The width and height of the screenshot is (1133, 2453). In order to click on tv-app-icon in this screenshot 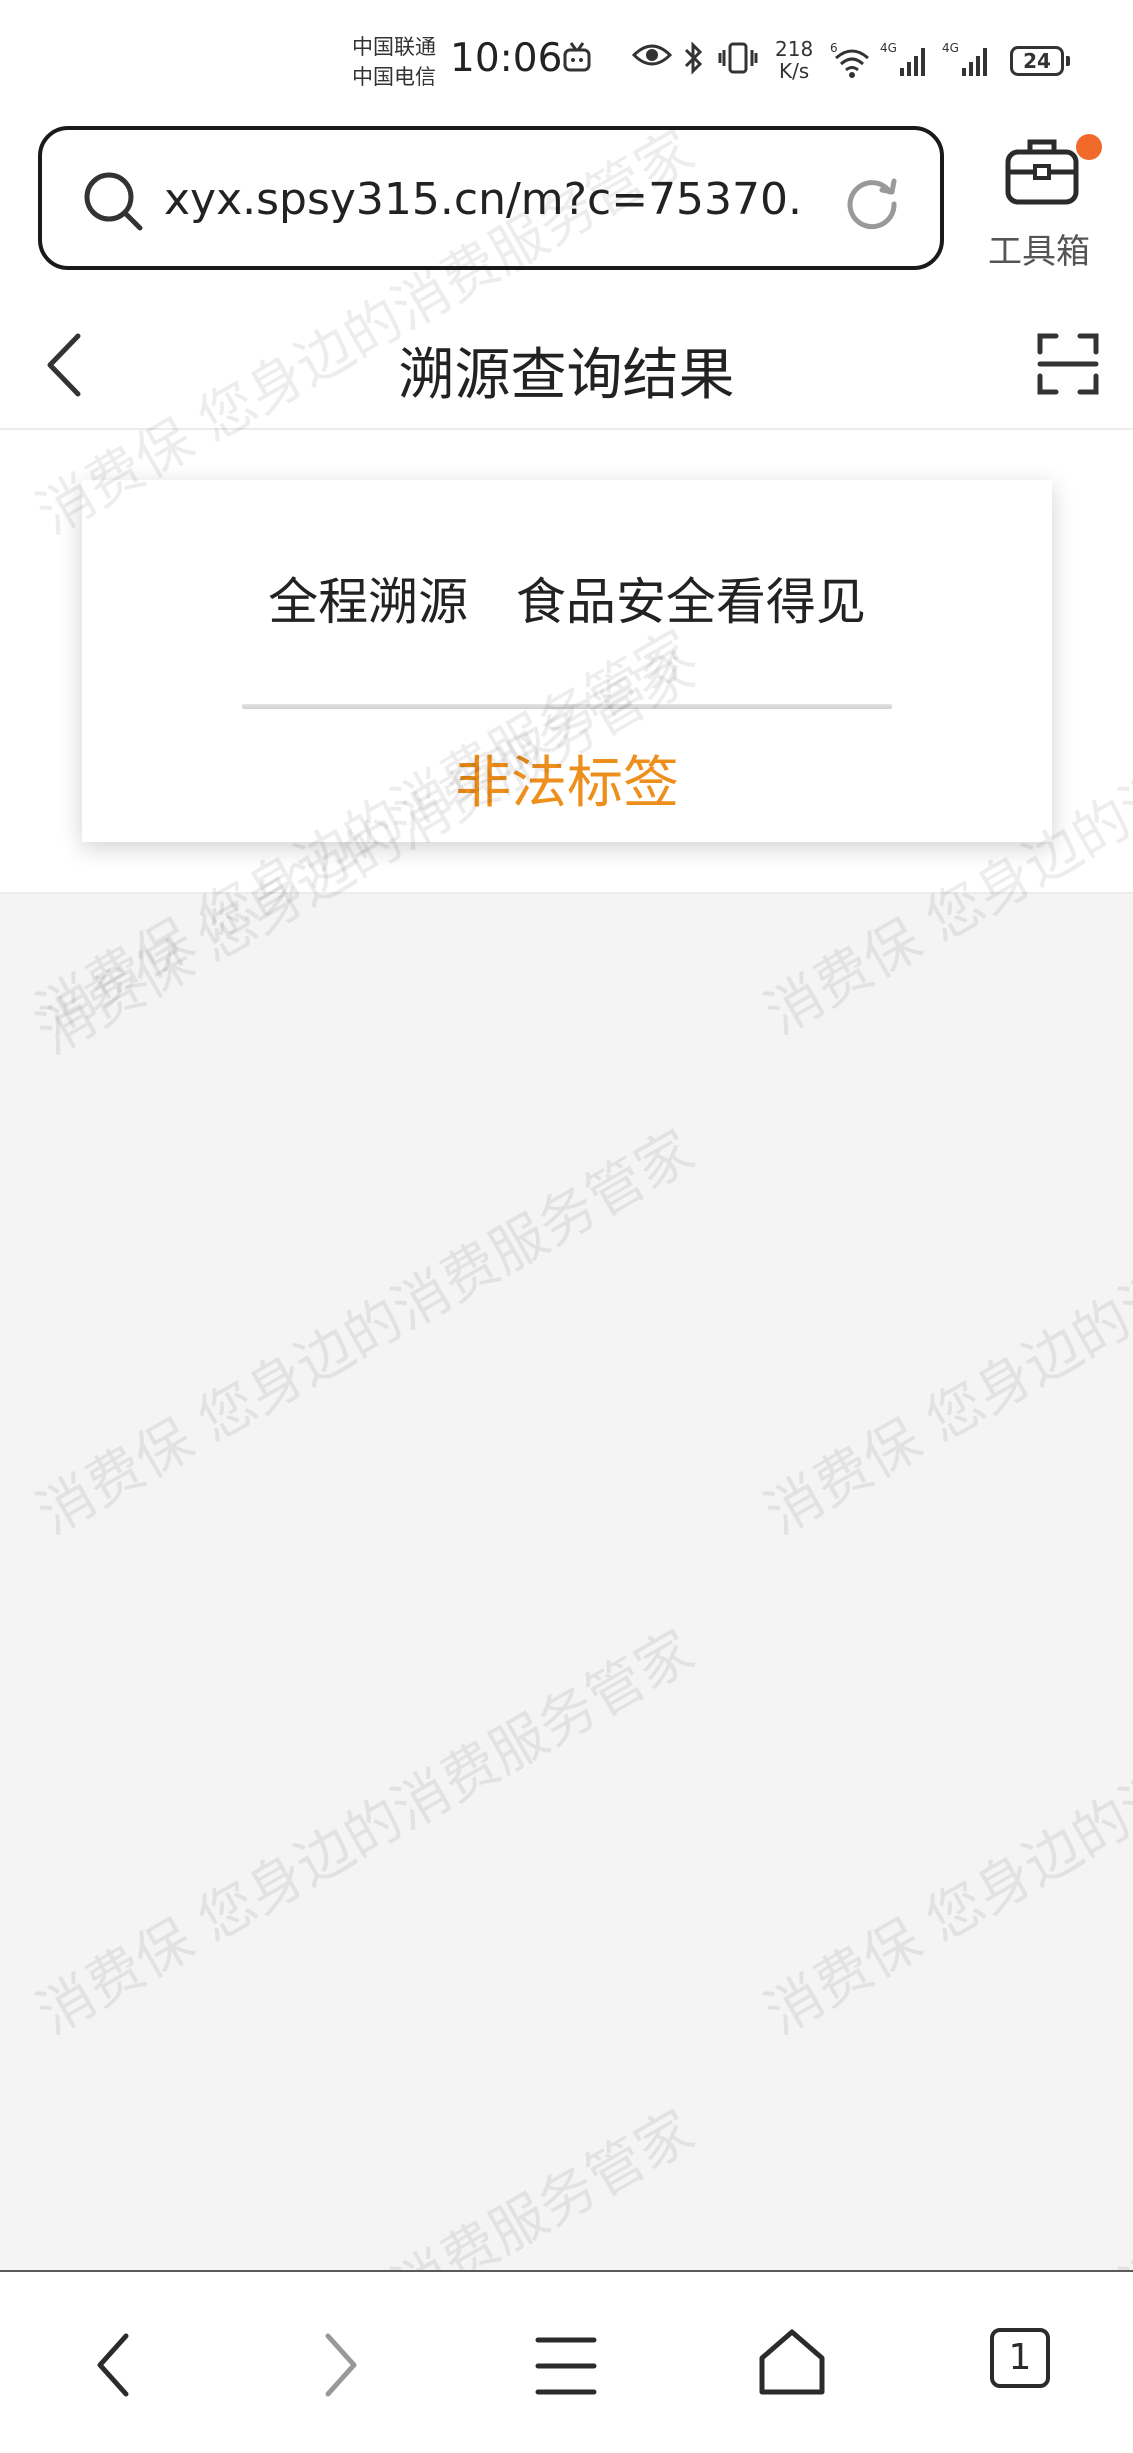, I will do `click(577, 59)`.